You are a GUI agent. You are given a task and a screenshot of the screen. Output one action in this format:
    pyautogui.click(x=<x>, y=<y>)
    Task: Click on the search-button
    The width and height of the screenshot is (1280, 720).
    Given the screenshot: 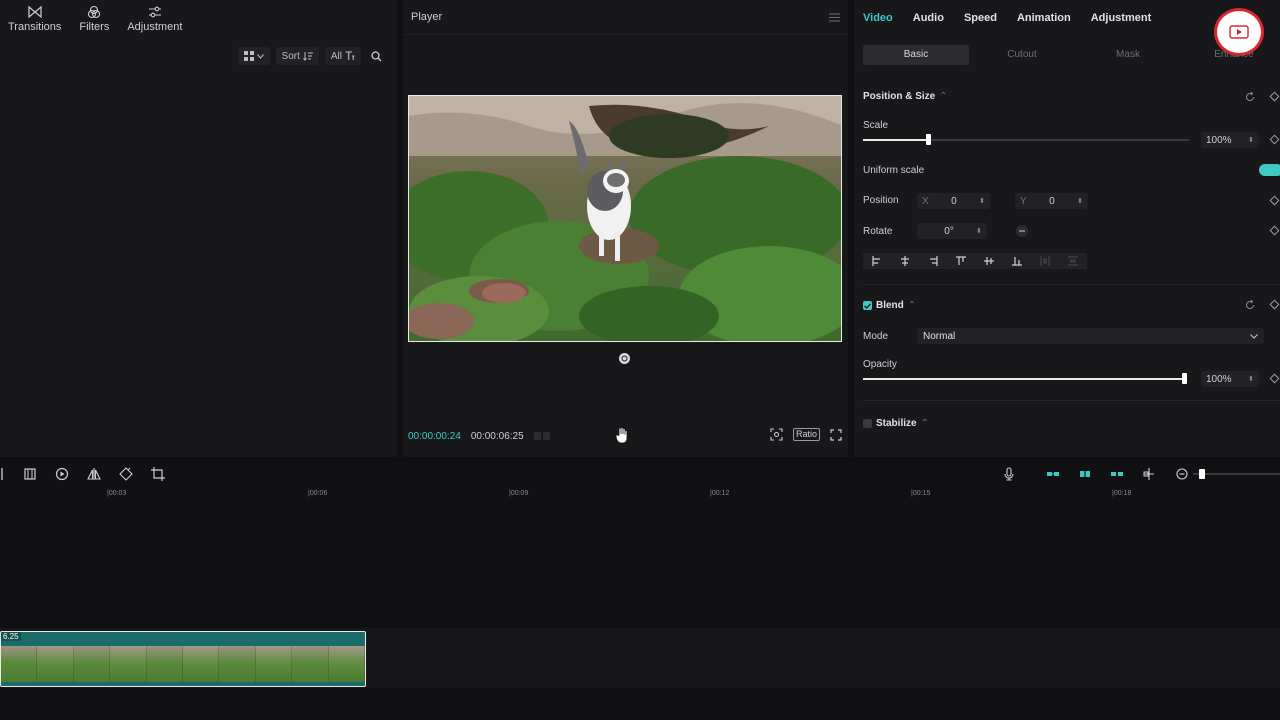 What is the action you would take?
    pyautogui.click(x=376, y=56)
    